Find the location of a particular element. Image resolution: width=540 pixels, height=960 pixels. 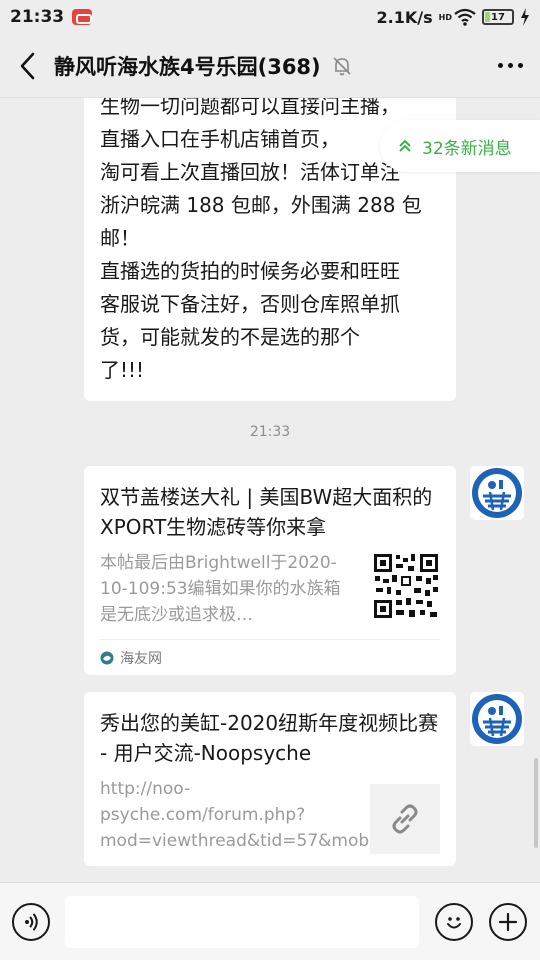

charging-icon is located at coordinates (525, 17).